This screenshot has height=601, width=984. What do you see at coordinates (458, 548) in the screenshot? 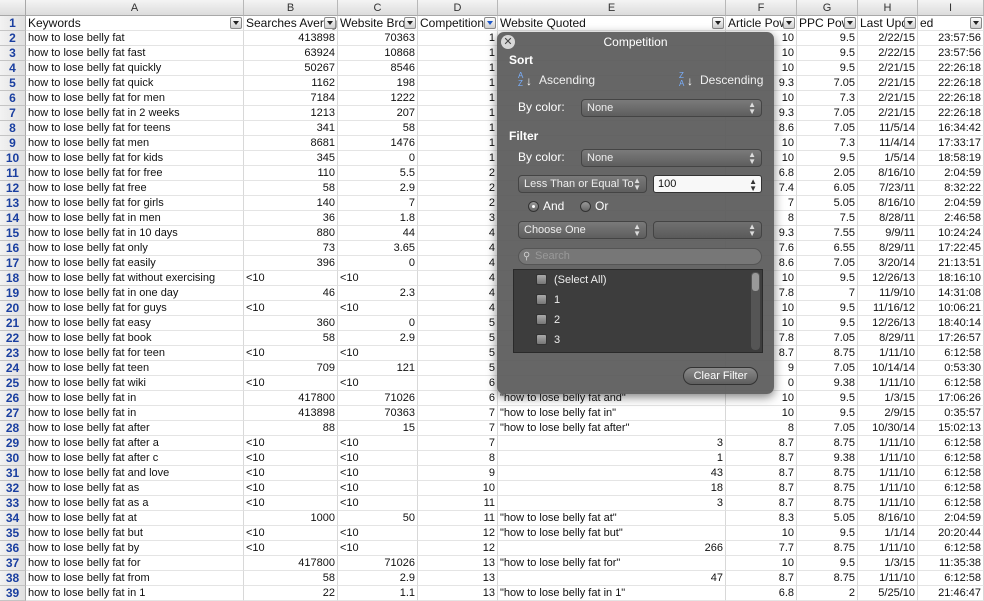
I see `table-cell: 12` at bounding box center [458, 548].